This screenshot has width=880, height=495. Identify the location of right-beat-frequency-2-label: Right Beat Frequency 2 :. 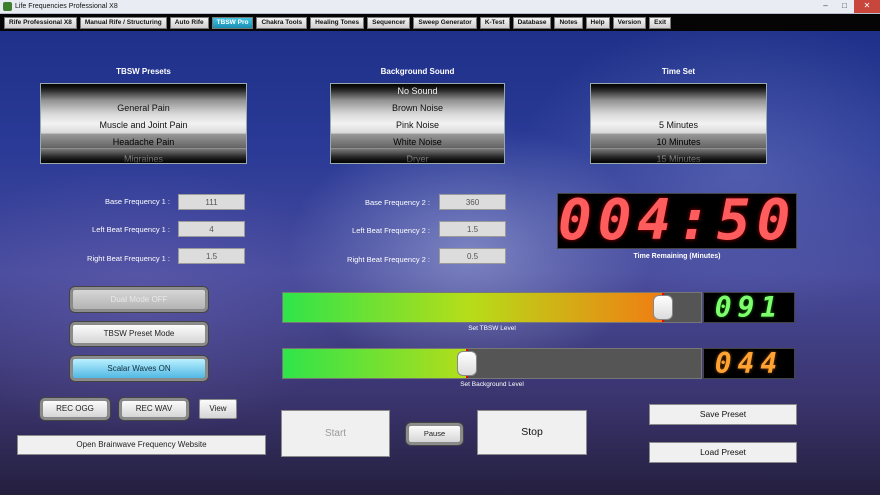
(388, 259).